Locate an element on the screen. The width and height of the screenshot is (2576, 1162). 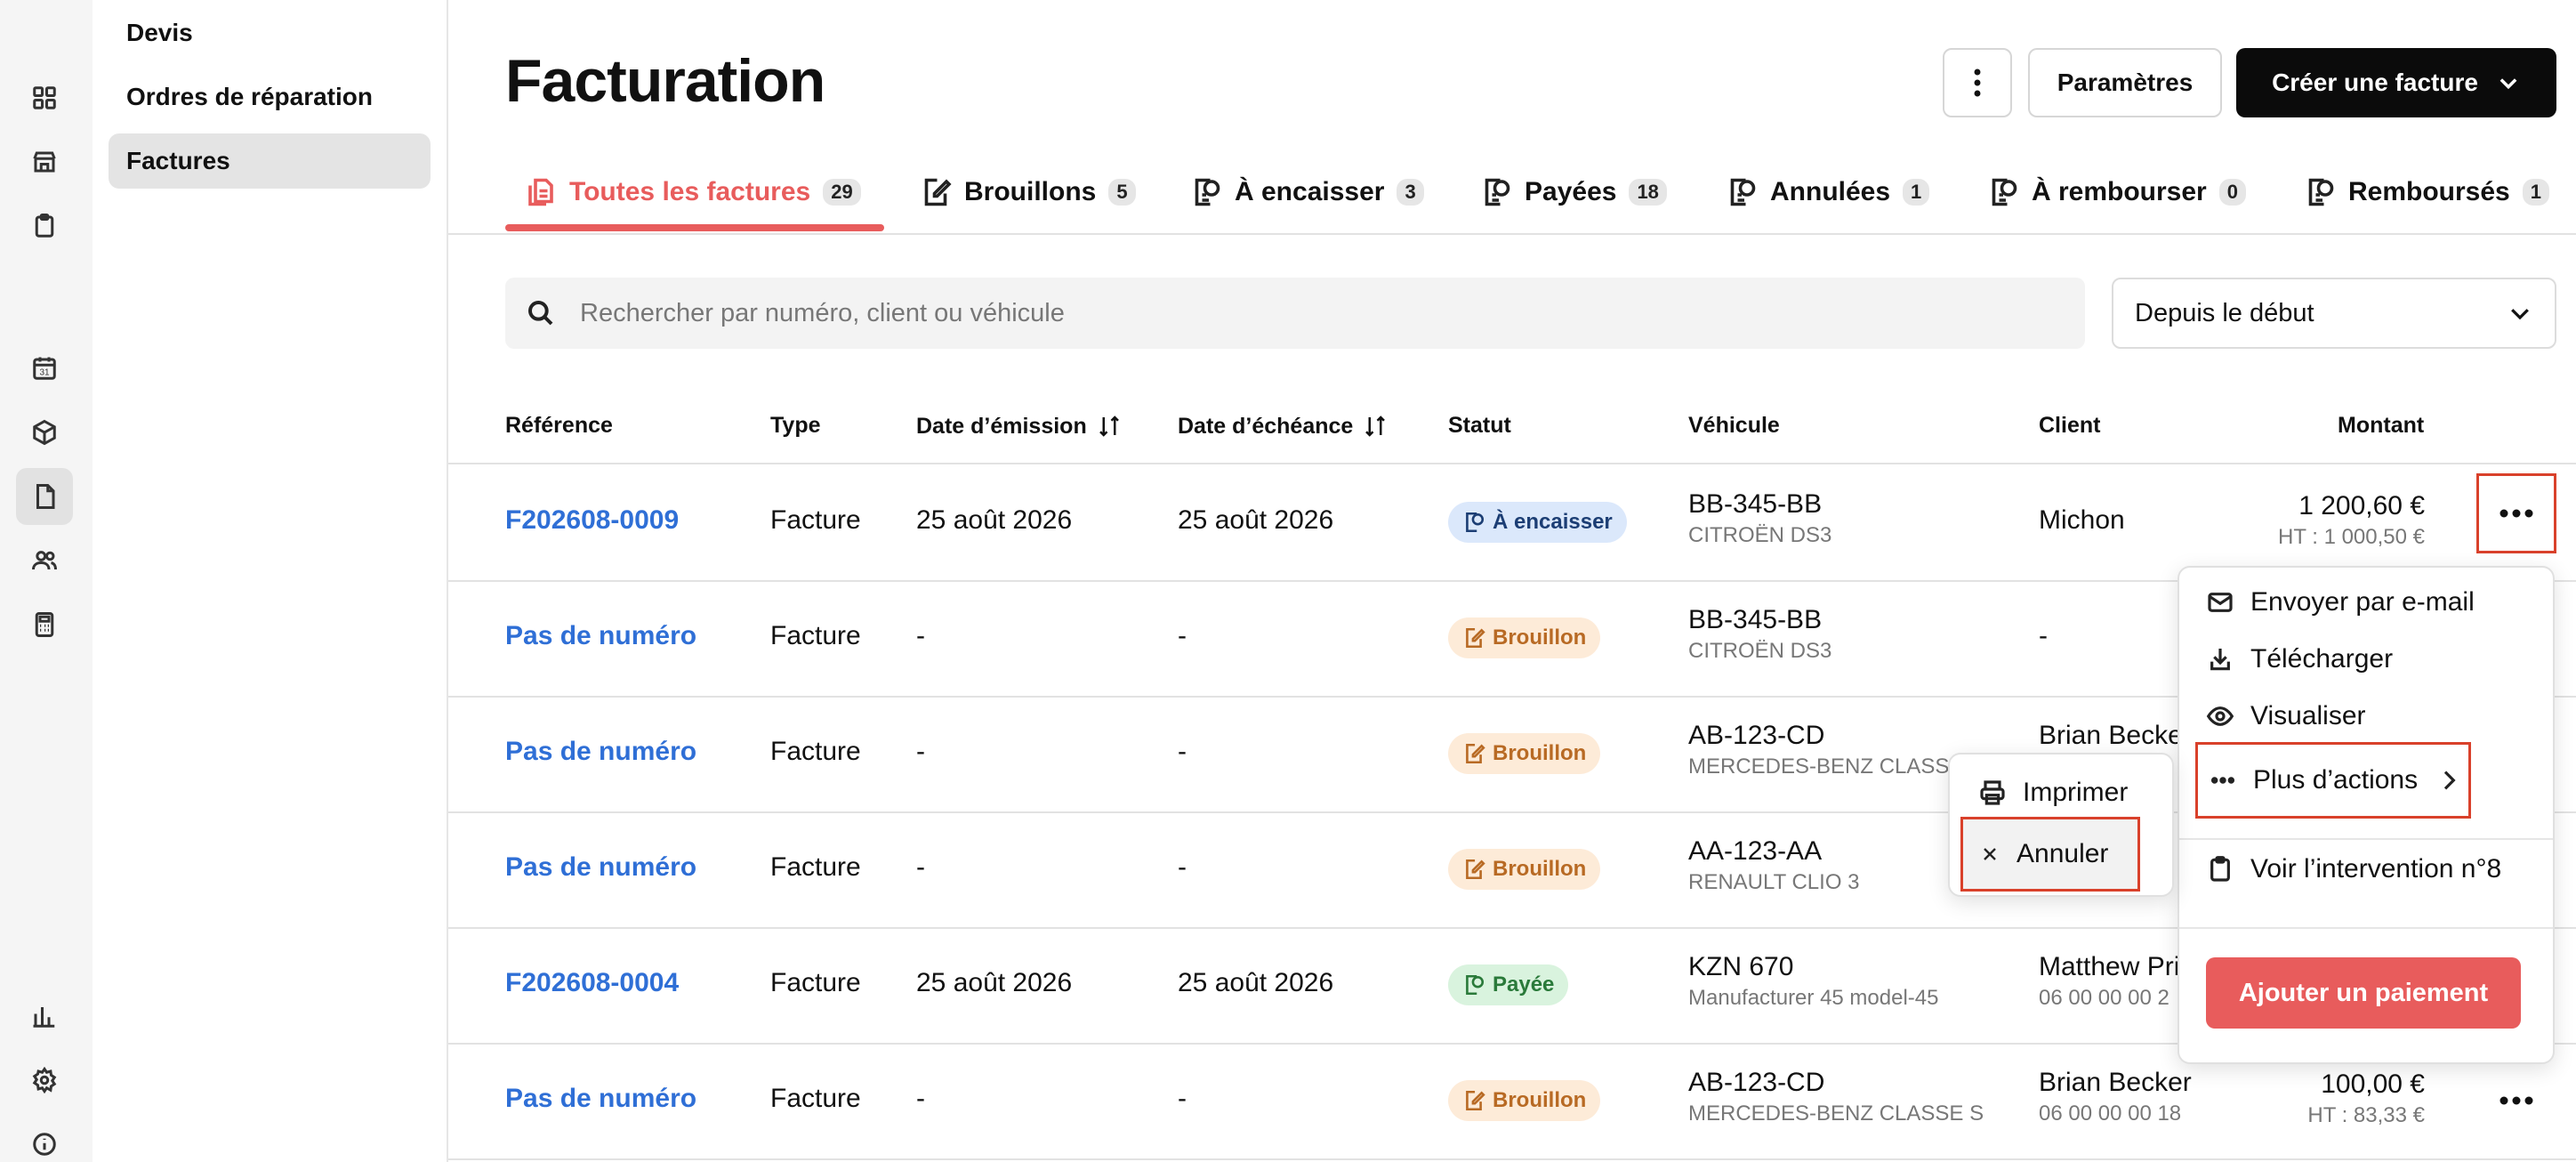
document-icon is located at coordinates (44, 496).